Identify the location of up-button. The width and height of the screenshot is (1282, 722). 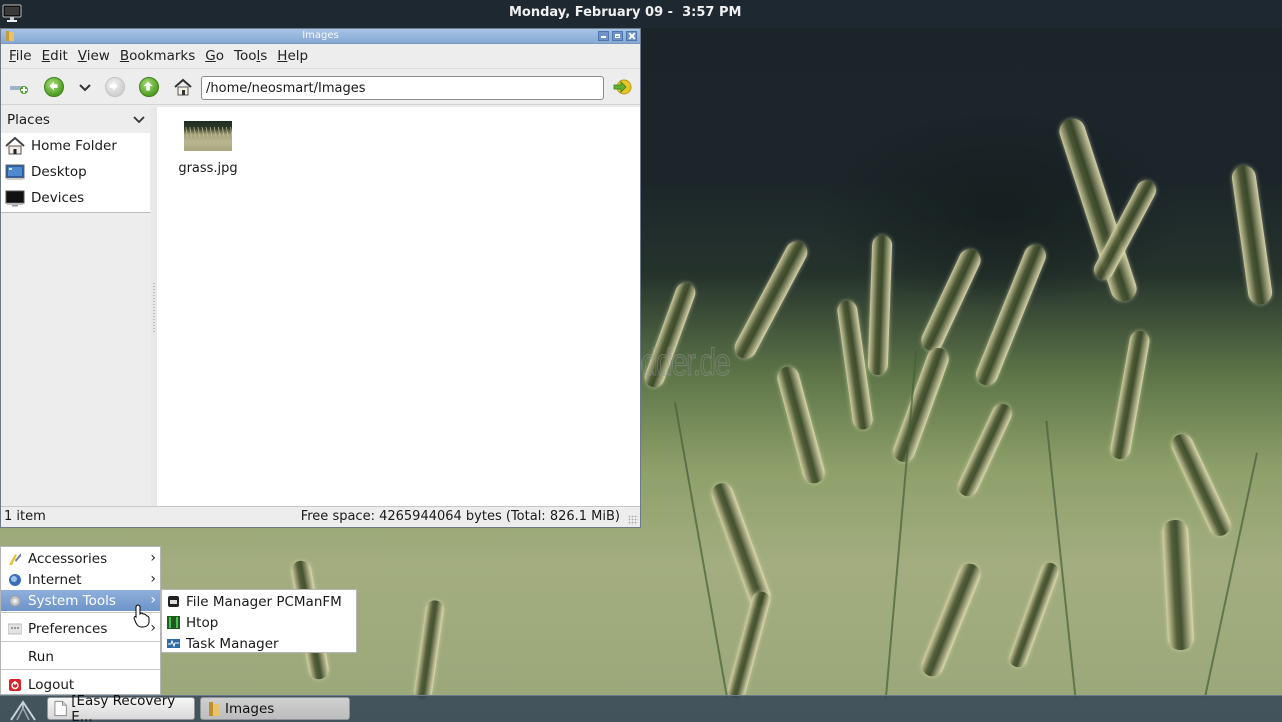
(149, 87).